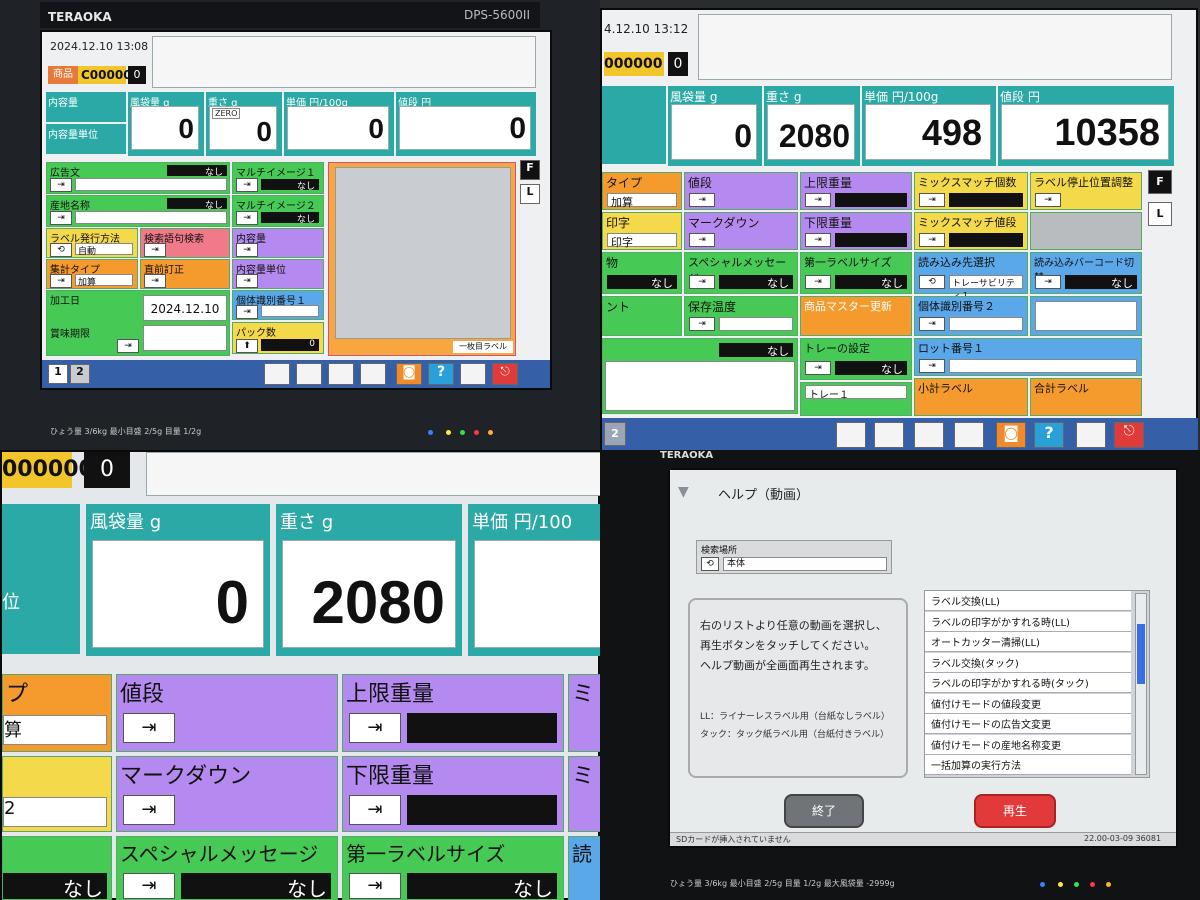  Describe the element at coordinates (57, 794) in the screenshot. I see `print-button-fragment: 2` at that location.